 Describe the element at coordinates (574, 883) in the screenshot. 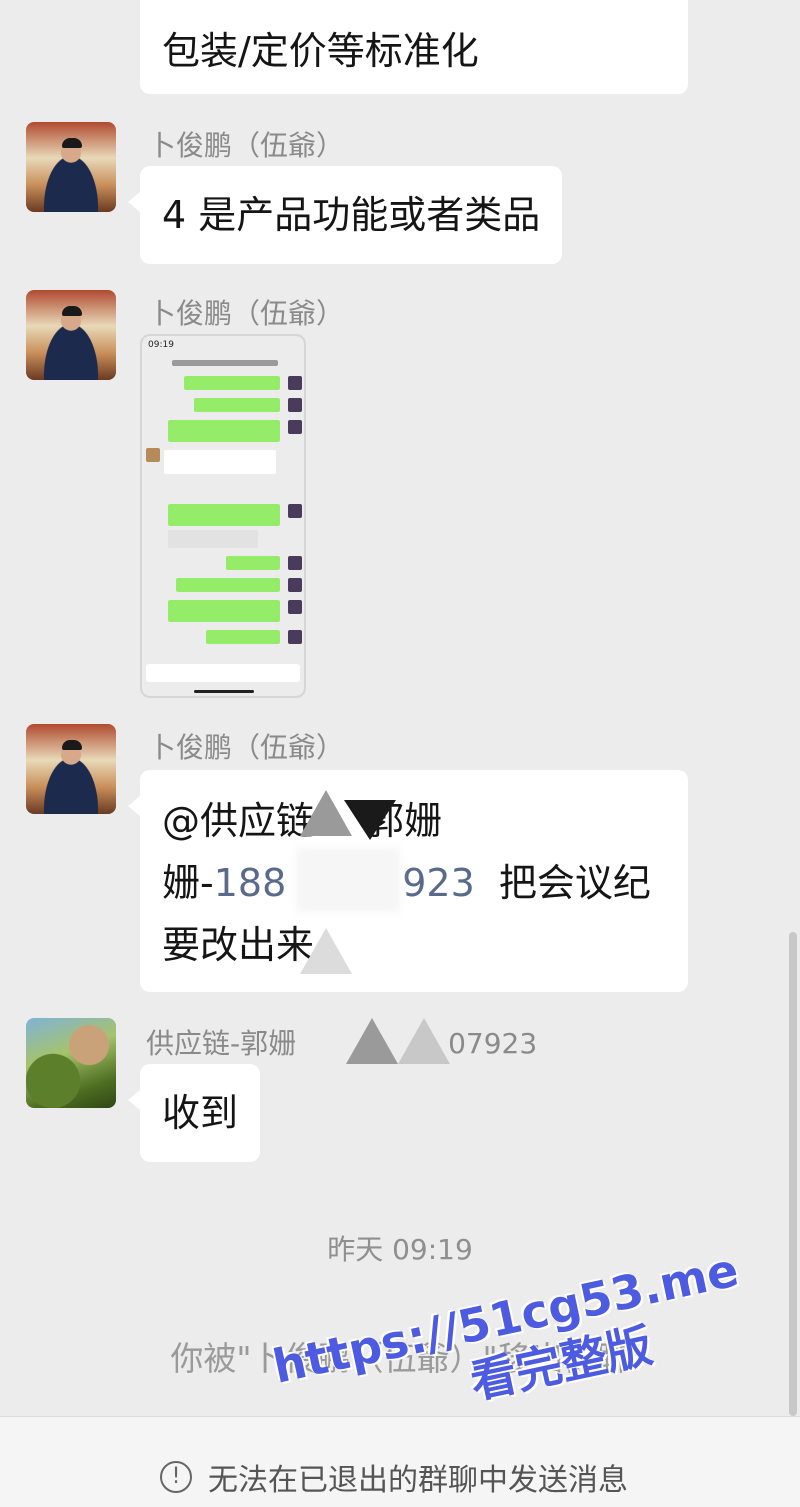

I see `message-text: 把会议纪` at that location.